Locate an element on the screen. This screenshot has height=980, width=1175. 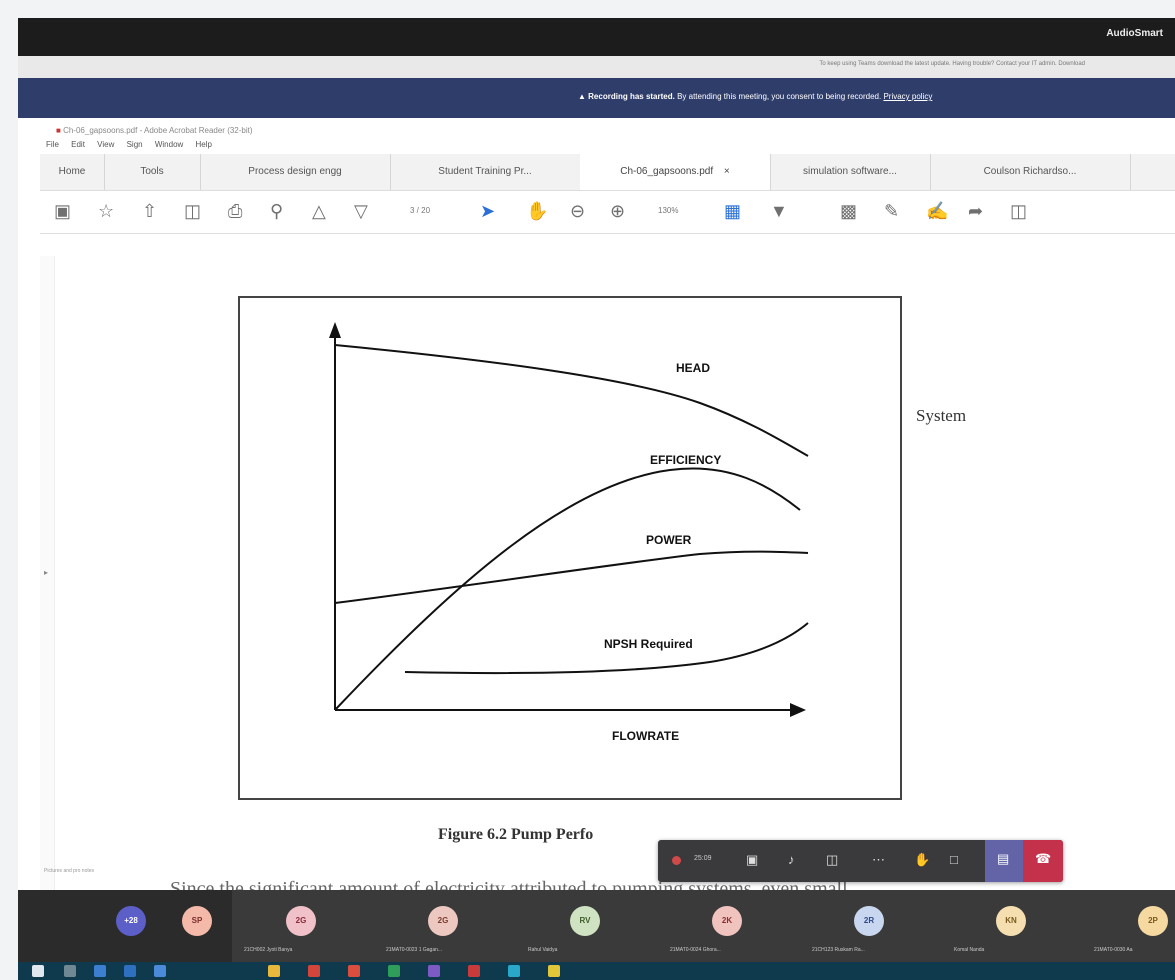
share-screen-icon: ▤ is located at coordinates (1003, 858).